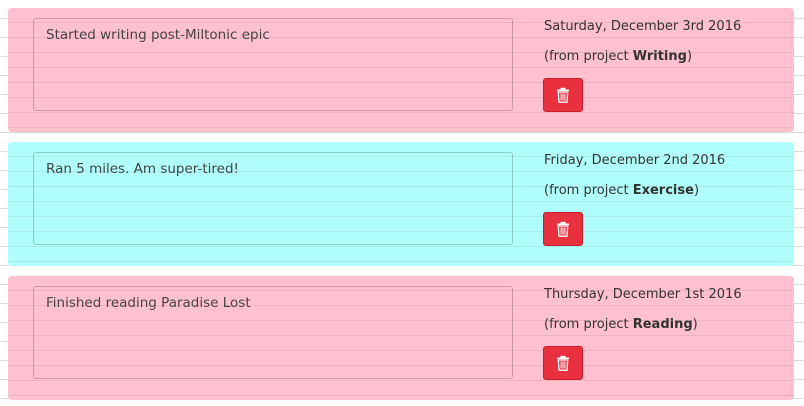  Describe the element at coordinates (662, 324) in the screenshot. I see `project-name: Reading` at that location.